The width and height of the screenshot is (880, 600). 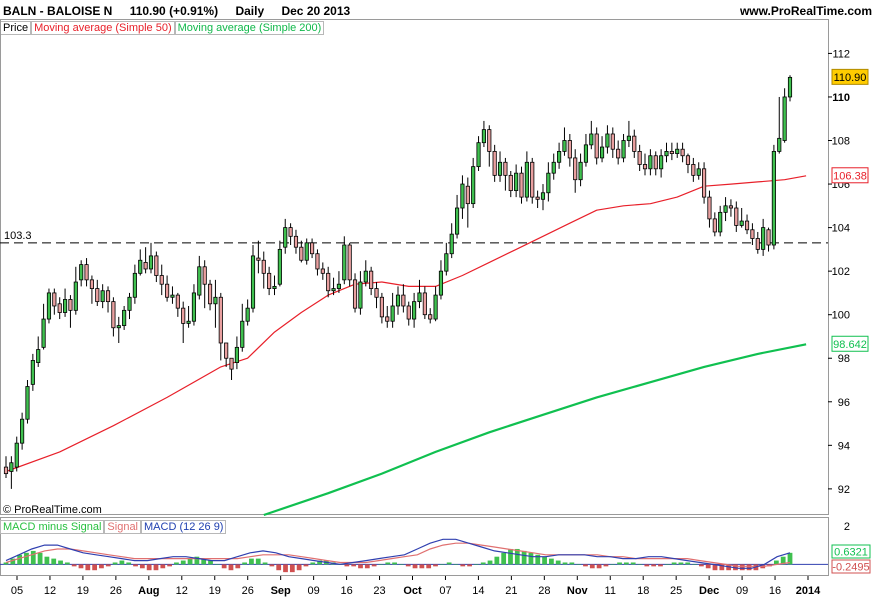 I want to click on x-tick-label: 09, so click(x=314, y=591).